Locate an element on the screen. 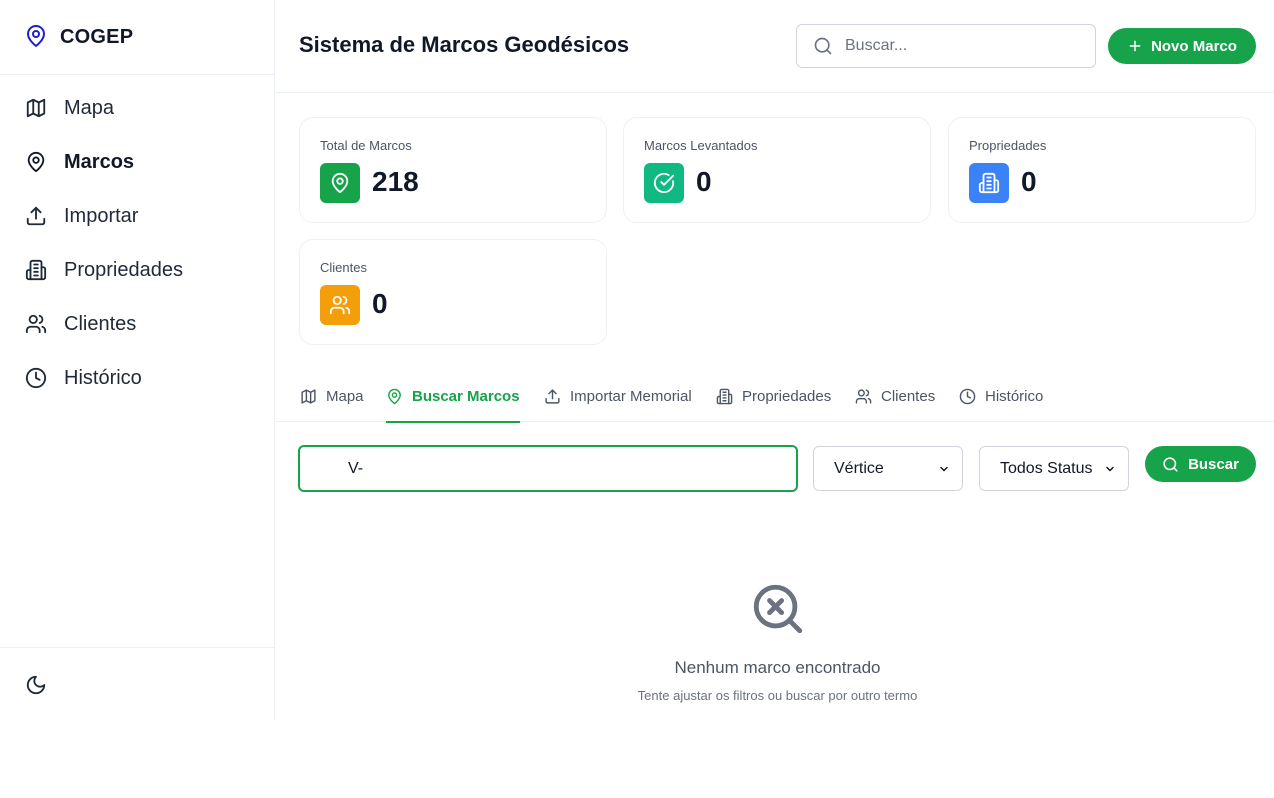  stat-card-marcos-levantados: Marcos Levantados 0 is located at coordinates (777, 170).